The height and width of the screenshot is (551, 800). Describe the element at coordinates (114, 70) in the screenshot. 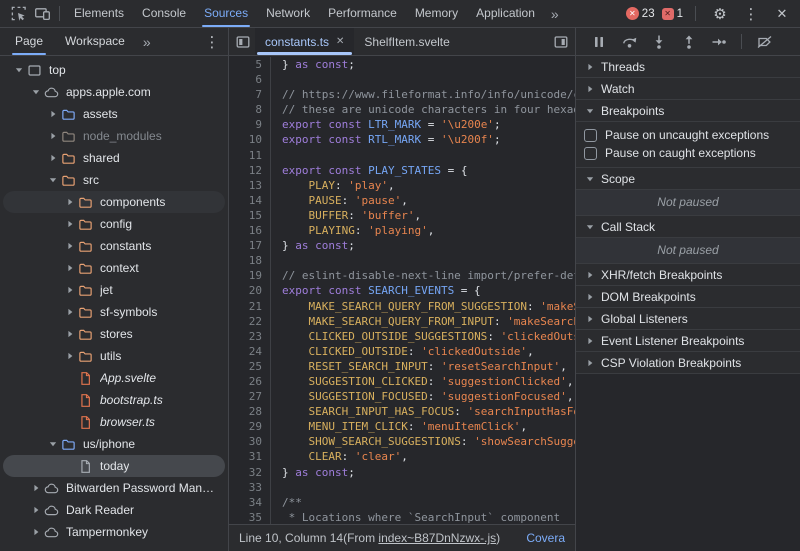

I see `tree-item-top: top` at that location.